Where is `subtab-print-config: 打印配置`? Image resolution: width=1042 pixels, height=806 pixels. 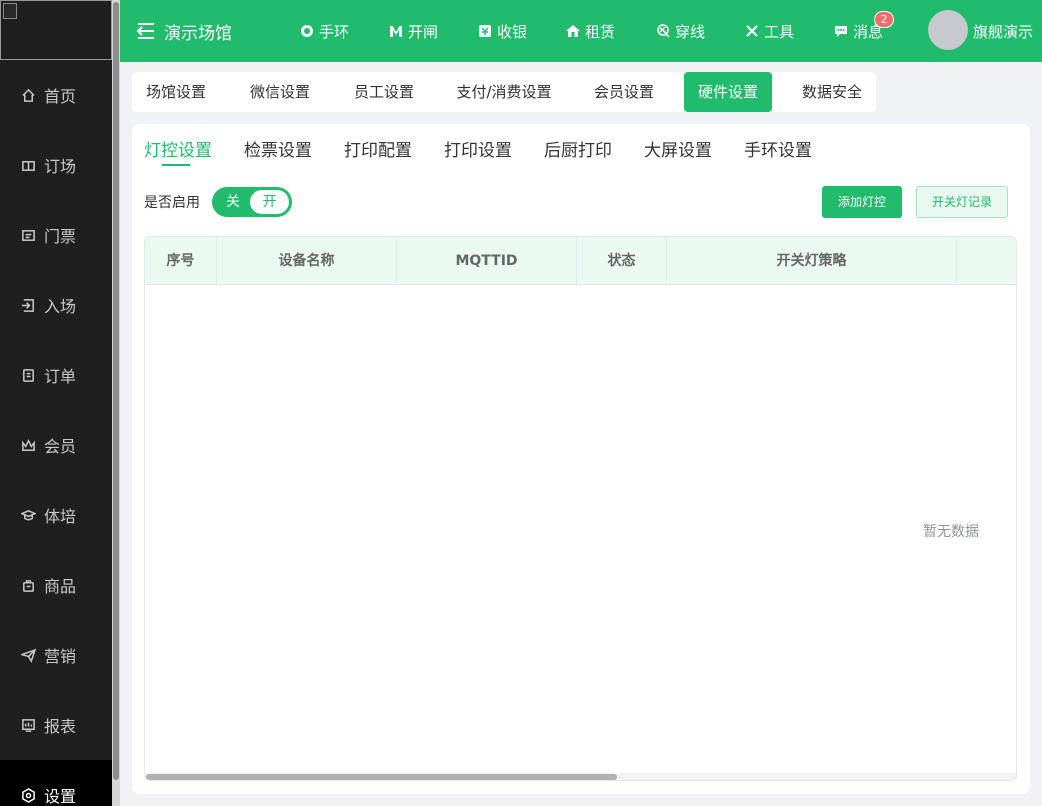 subtab-print-config: 打印配置 is located at coordinates (378, 148).